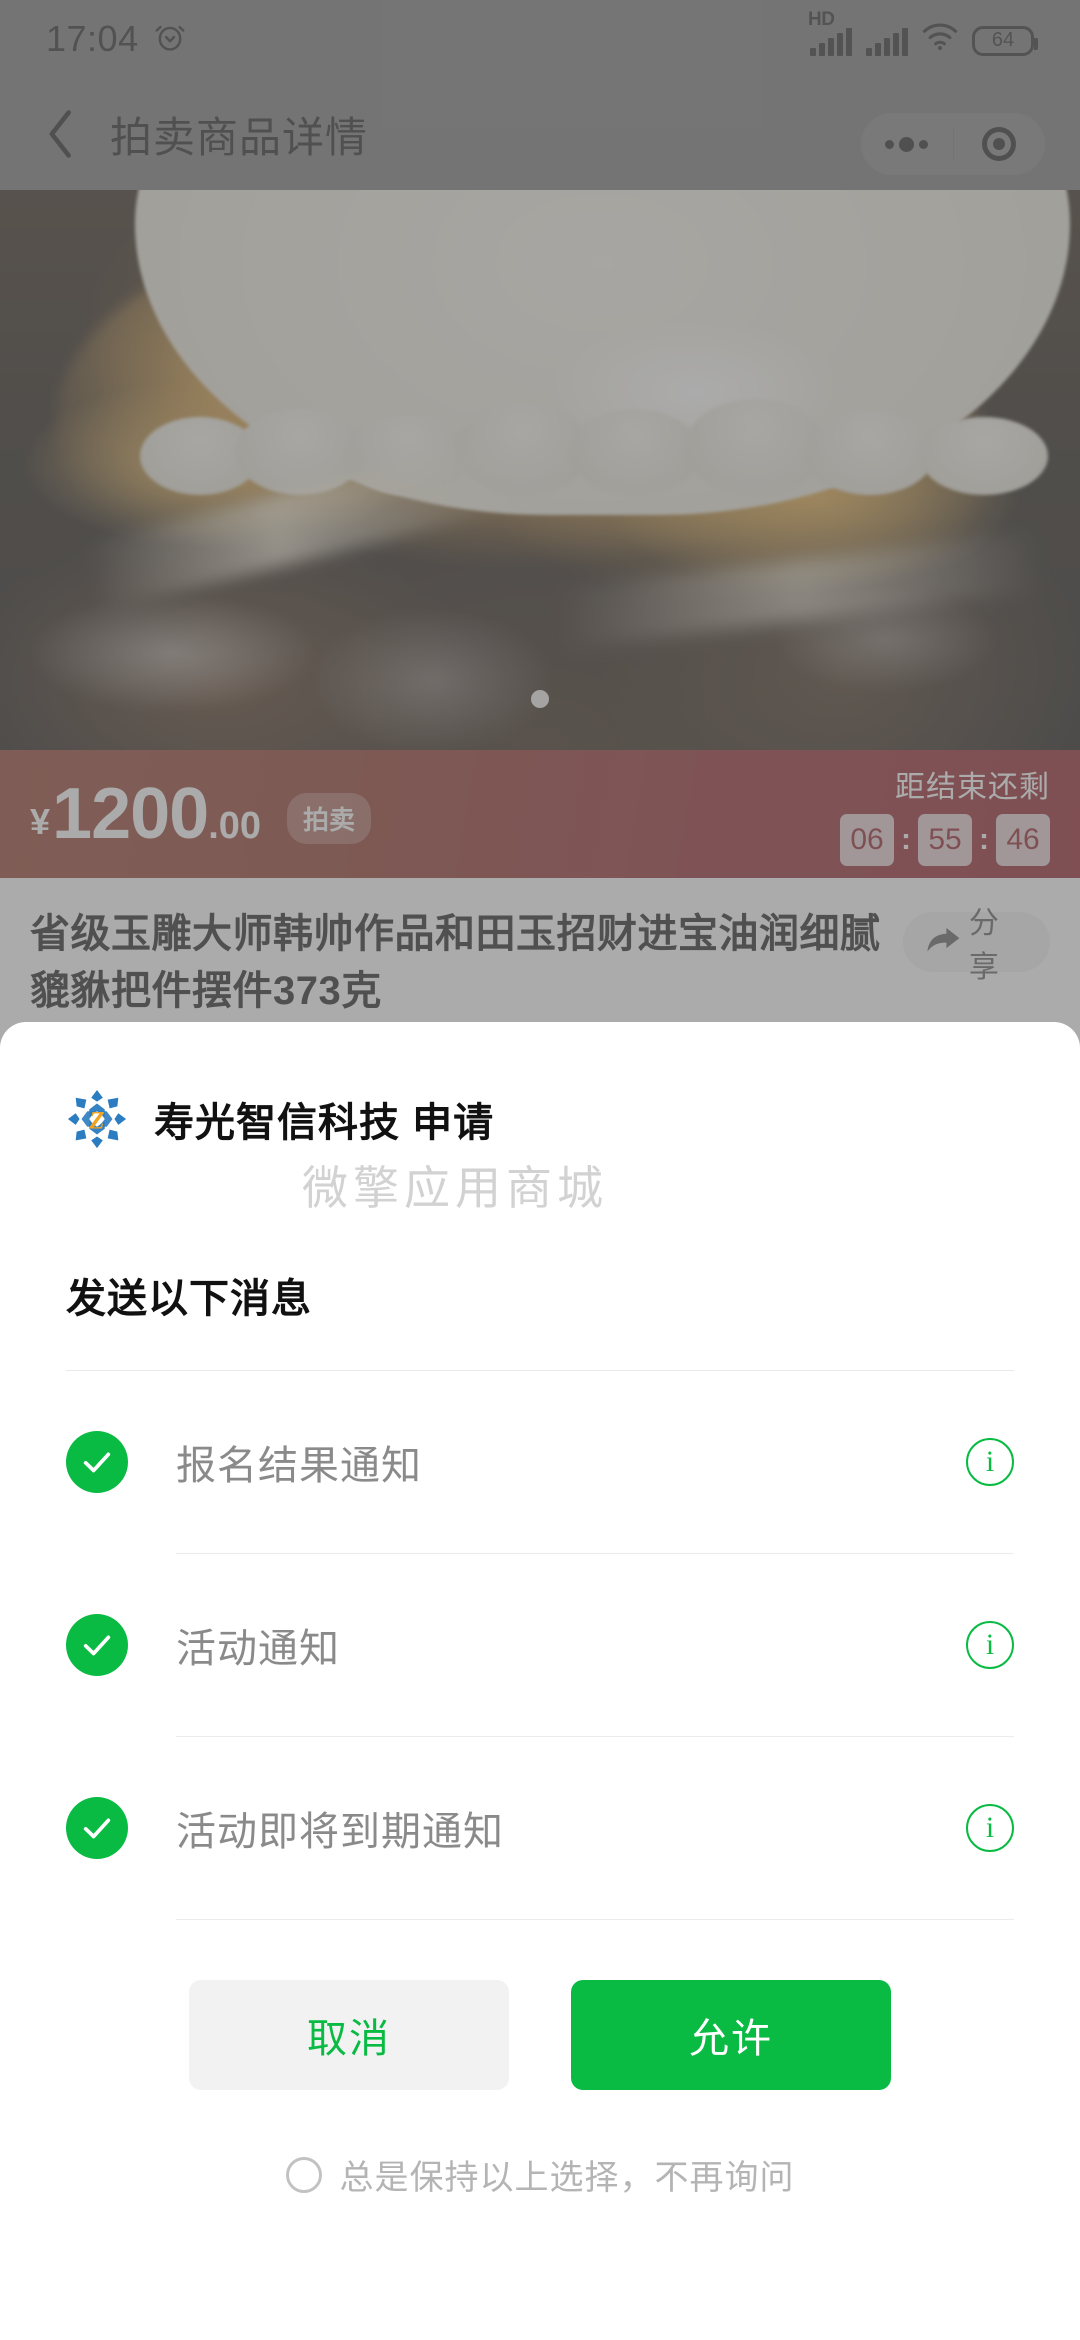  What do you see at coordinates (867, 840) in the screenshot?
I see `countdown-hours: 06` at bounding box center [867, 840].